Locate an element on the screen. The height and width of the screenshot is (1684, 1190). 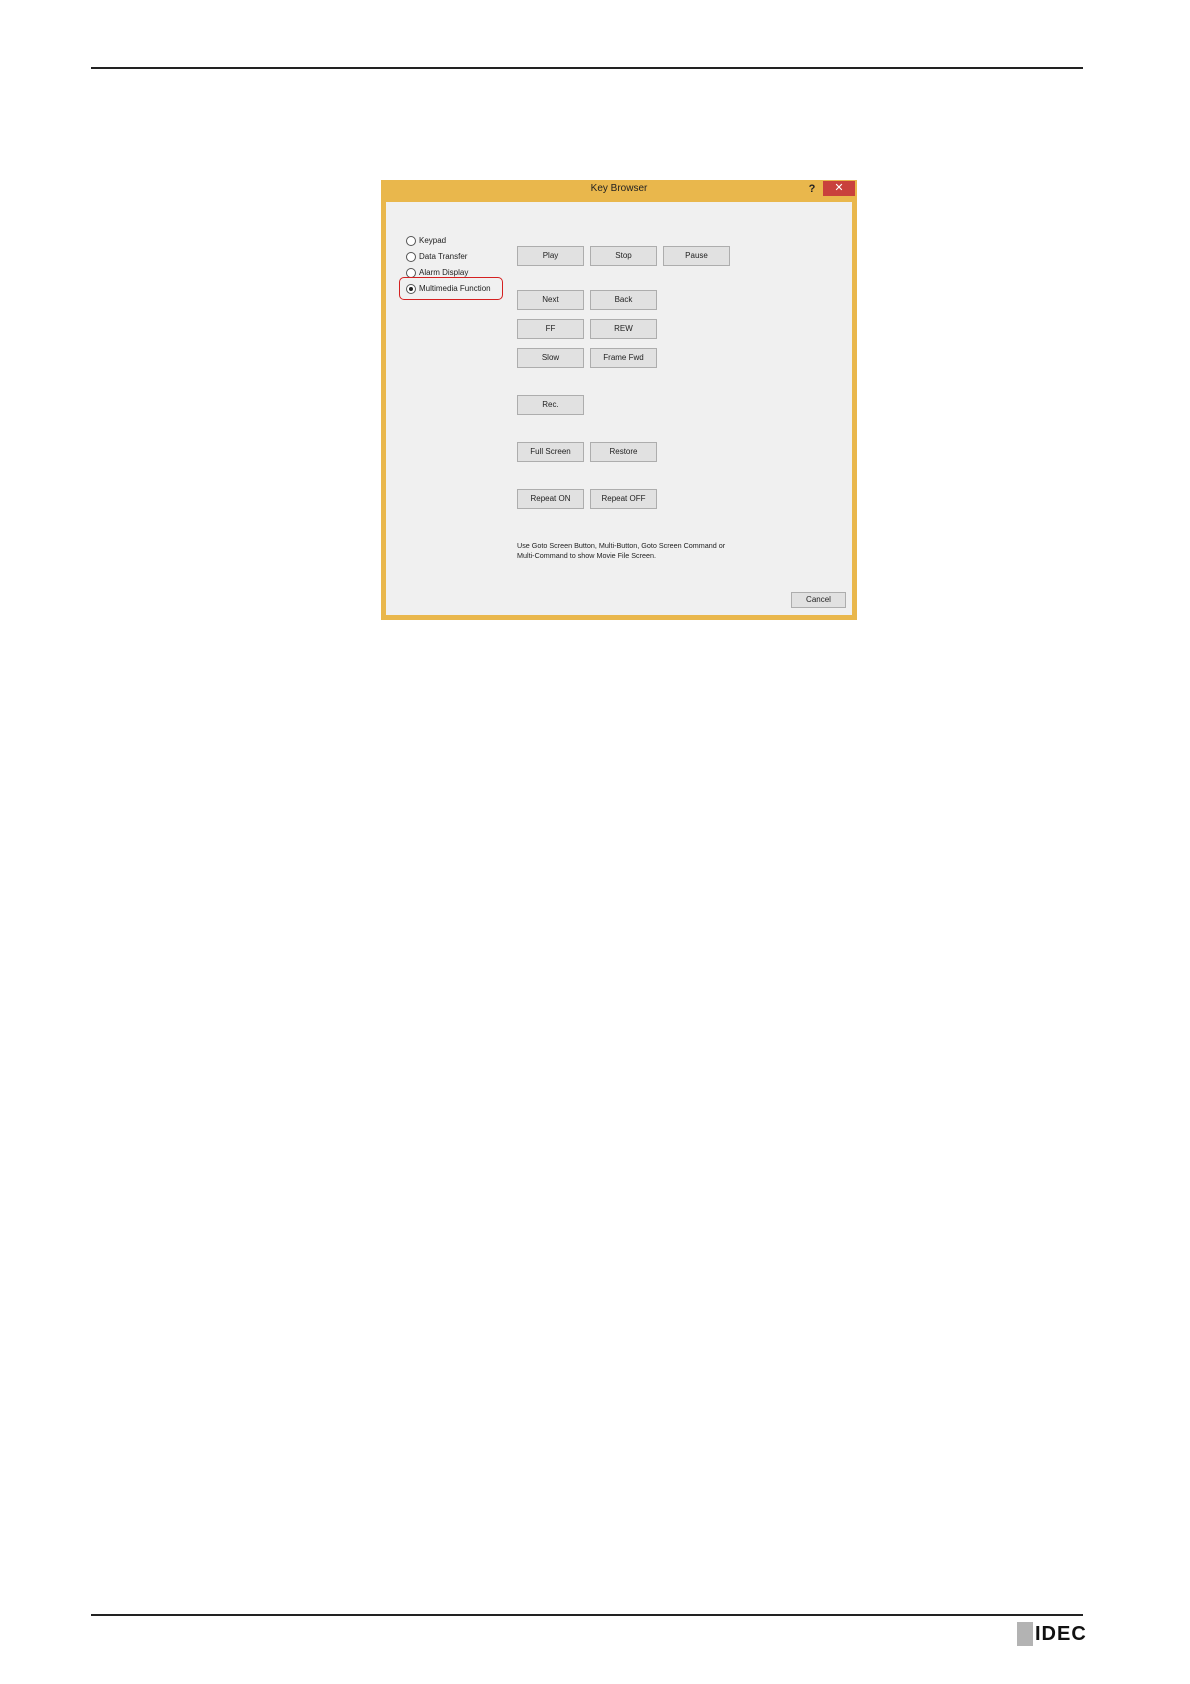
title-bar: Key Browser ? ✕ is located at coordinates (619, 190).